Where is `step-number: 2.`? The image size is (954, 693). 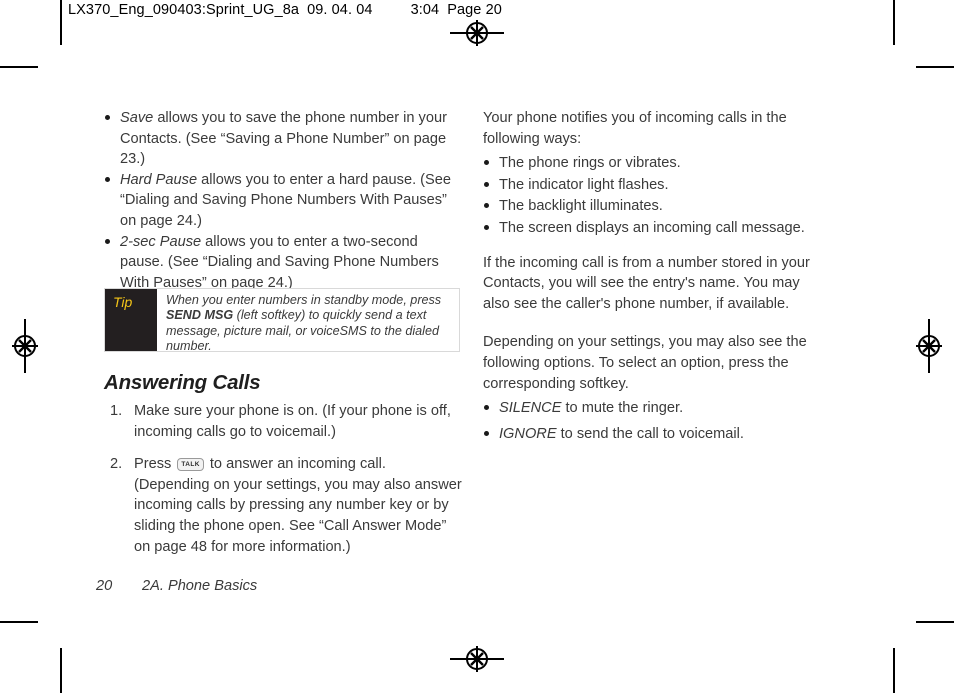 step-number: 2. is located at coordinates (116, 464).